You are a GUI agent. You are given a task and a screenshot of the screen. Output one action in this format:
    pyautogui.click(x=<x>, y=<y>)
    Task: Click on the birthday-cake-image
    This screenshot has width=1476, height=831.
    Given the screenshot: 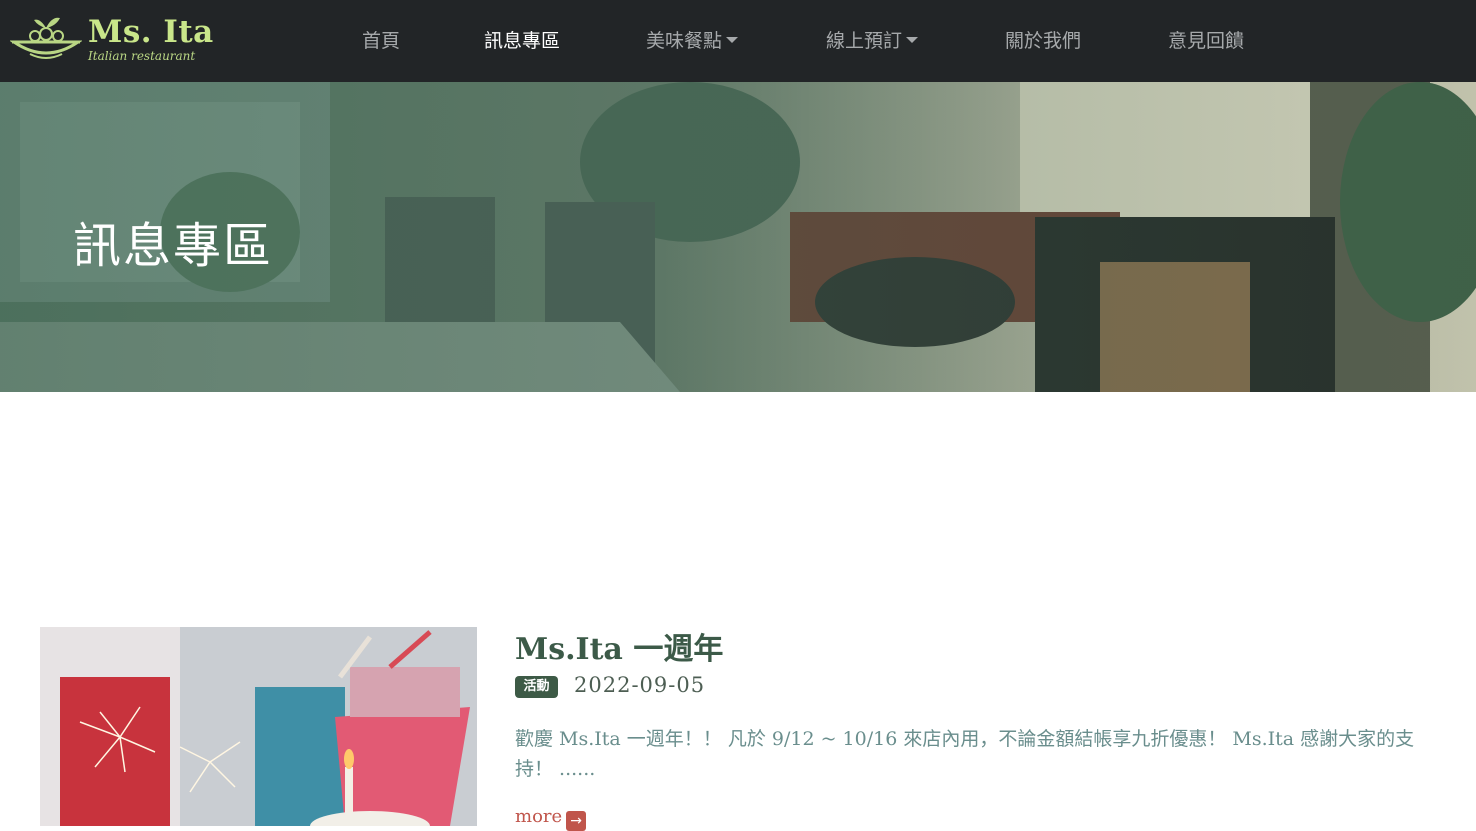 What is the action you would take?
    pyautogui.click(x=258, y=726)
    